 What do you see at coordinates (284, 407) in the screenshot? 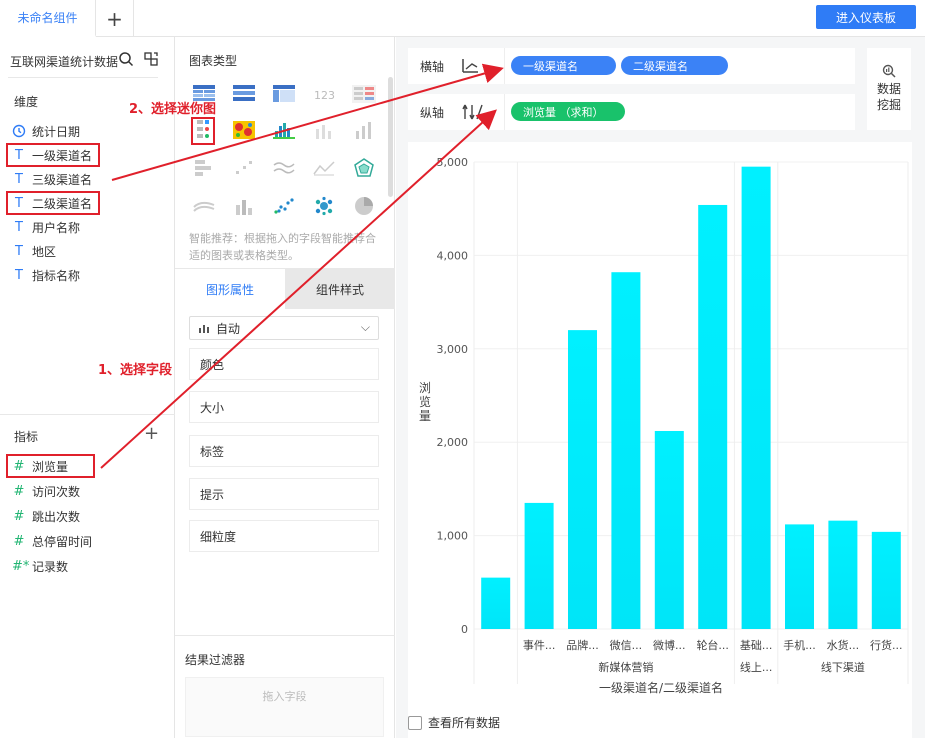
I see `prop-size: 大小` at bounding box center [284, 407].